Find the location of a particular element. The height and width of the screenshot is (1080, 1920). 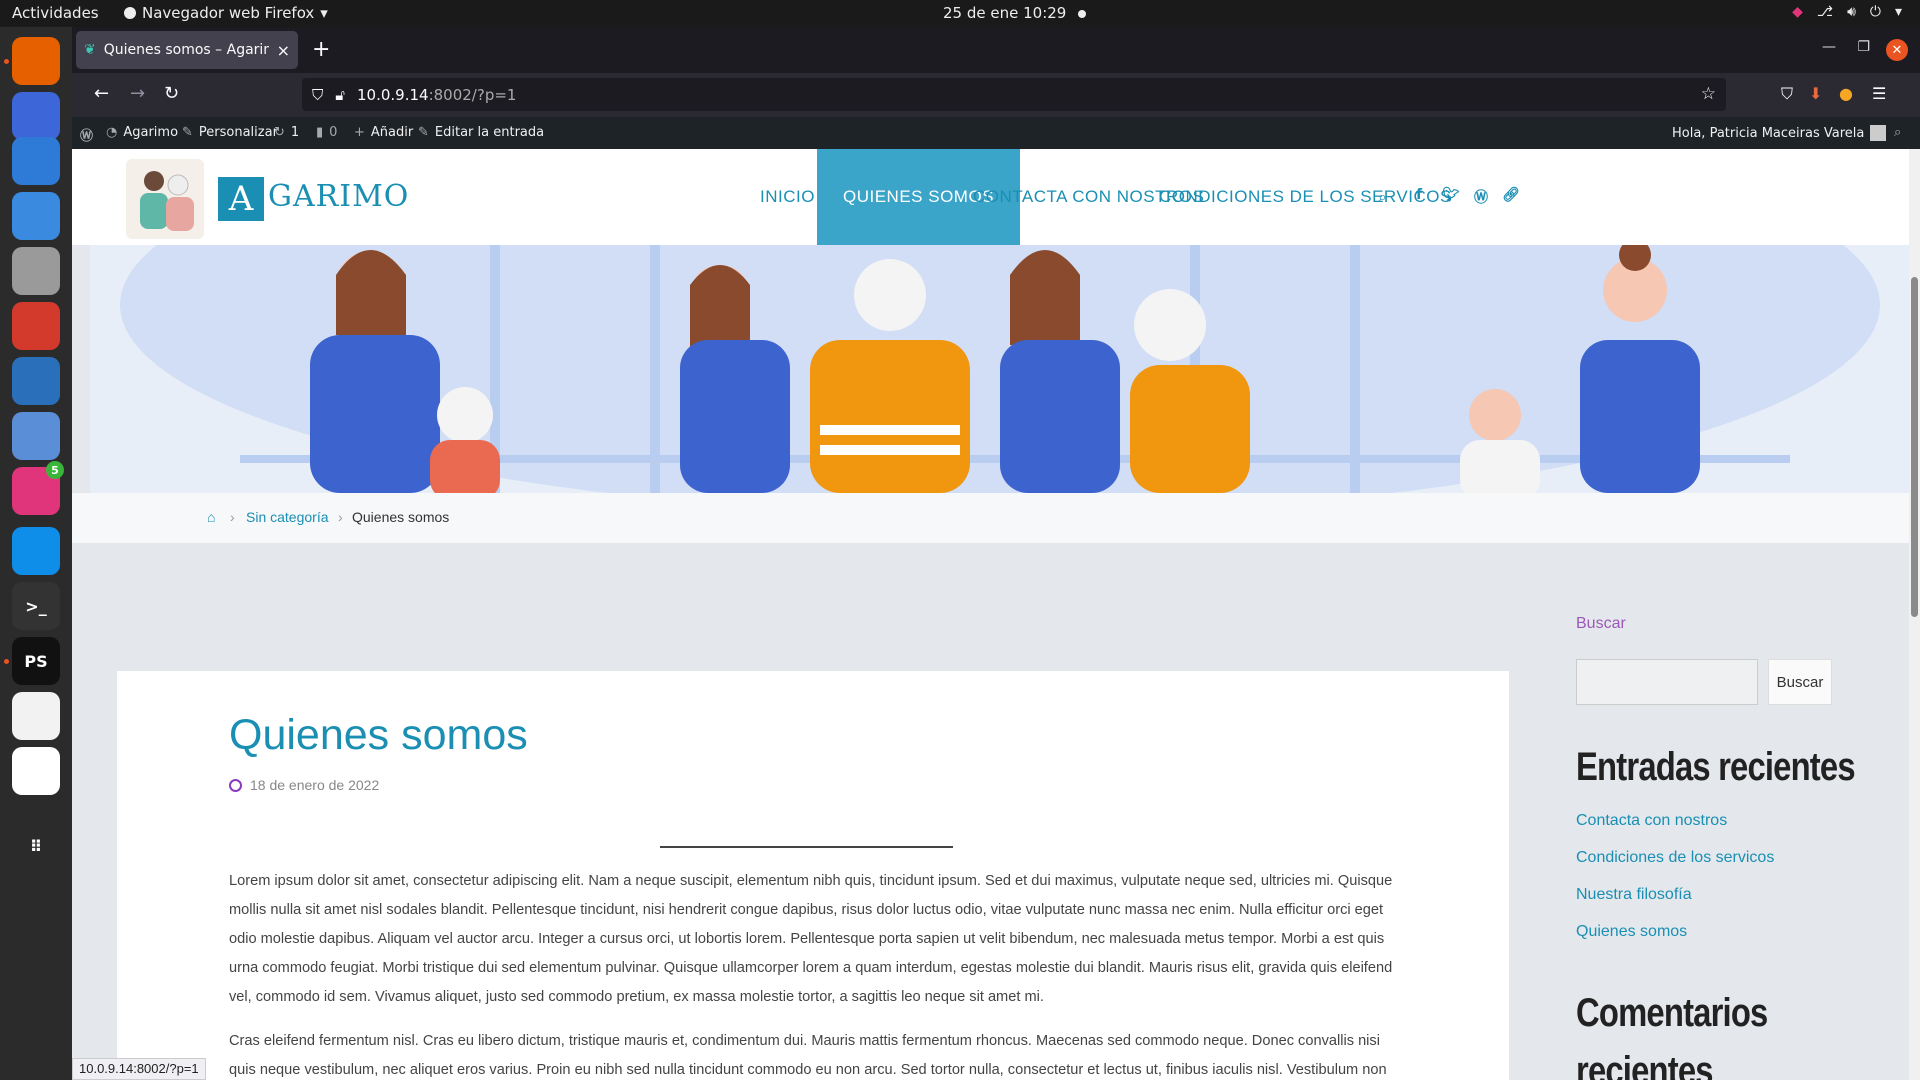

wp-account-link: Hola, Patricia Maceiras Varela is located at coordinates (1779, 133).